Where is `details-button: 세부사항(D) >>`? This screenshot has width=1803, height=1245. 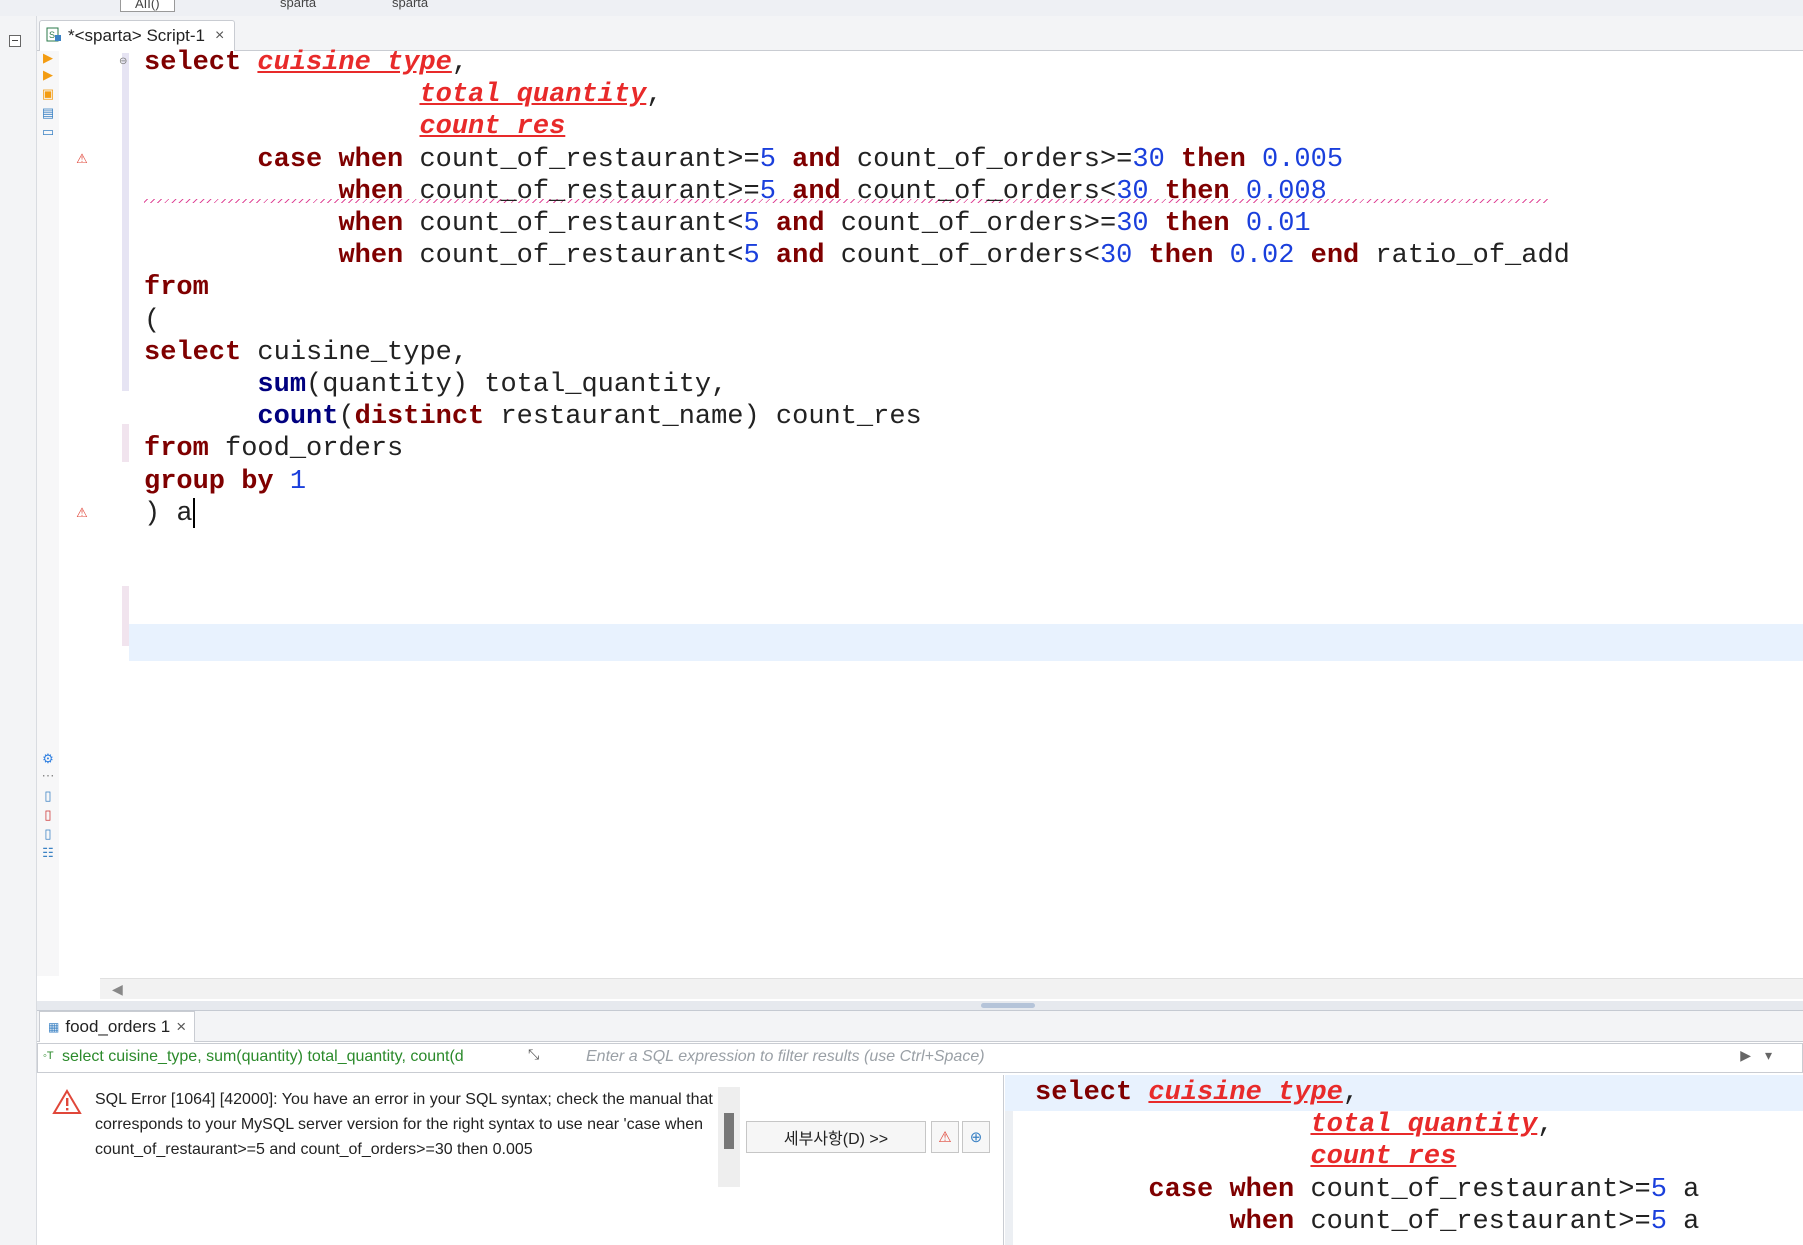
details-button: 세부사항(D) >> is located at coordinates (836, 1137).